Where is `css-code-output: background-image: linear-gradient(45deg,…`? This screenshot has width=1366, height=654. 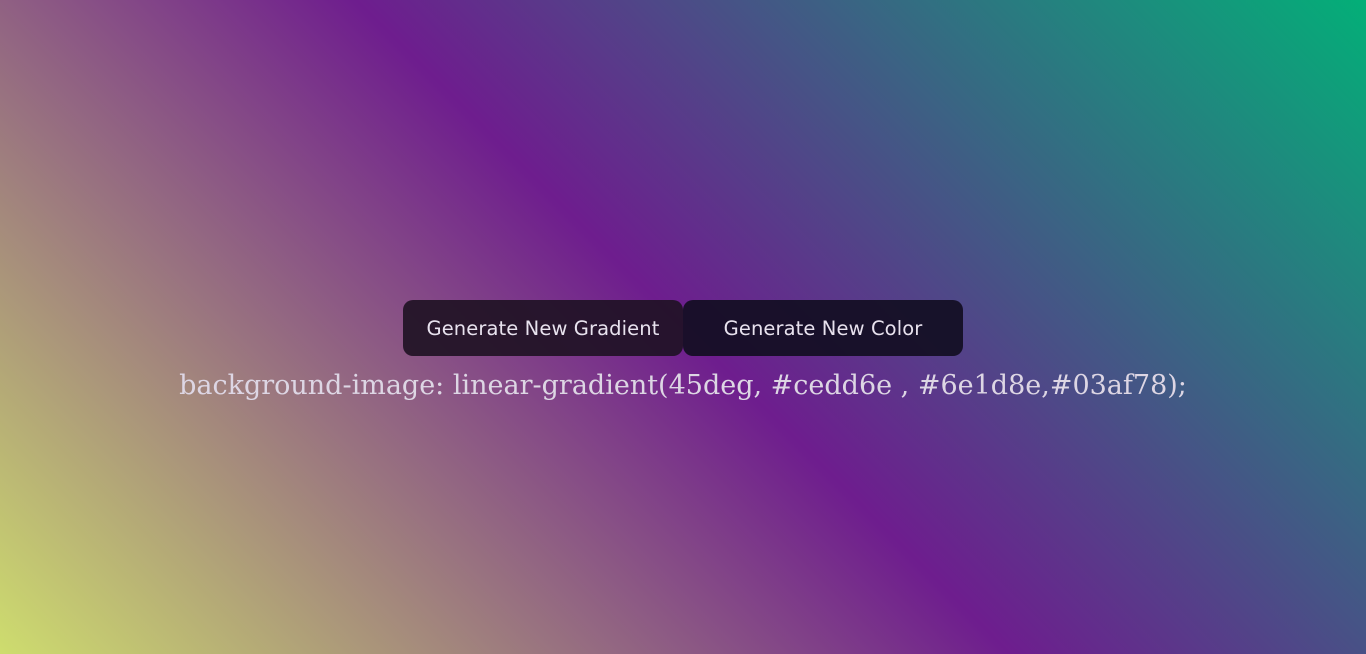
css-code-output: background-image: linear-gradient(45deg,… is located at coordinates (683, 385).